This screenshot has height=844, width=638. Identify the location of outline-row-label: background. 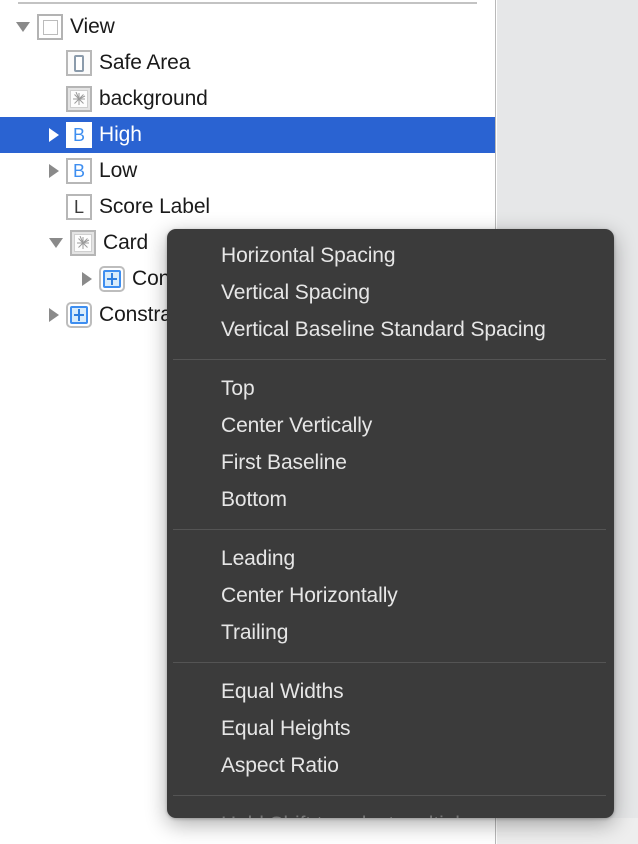
(153, 98).